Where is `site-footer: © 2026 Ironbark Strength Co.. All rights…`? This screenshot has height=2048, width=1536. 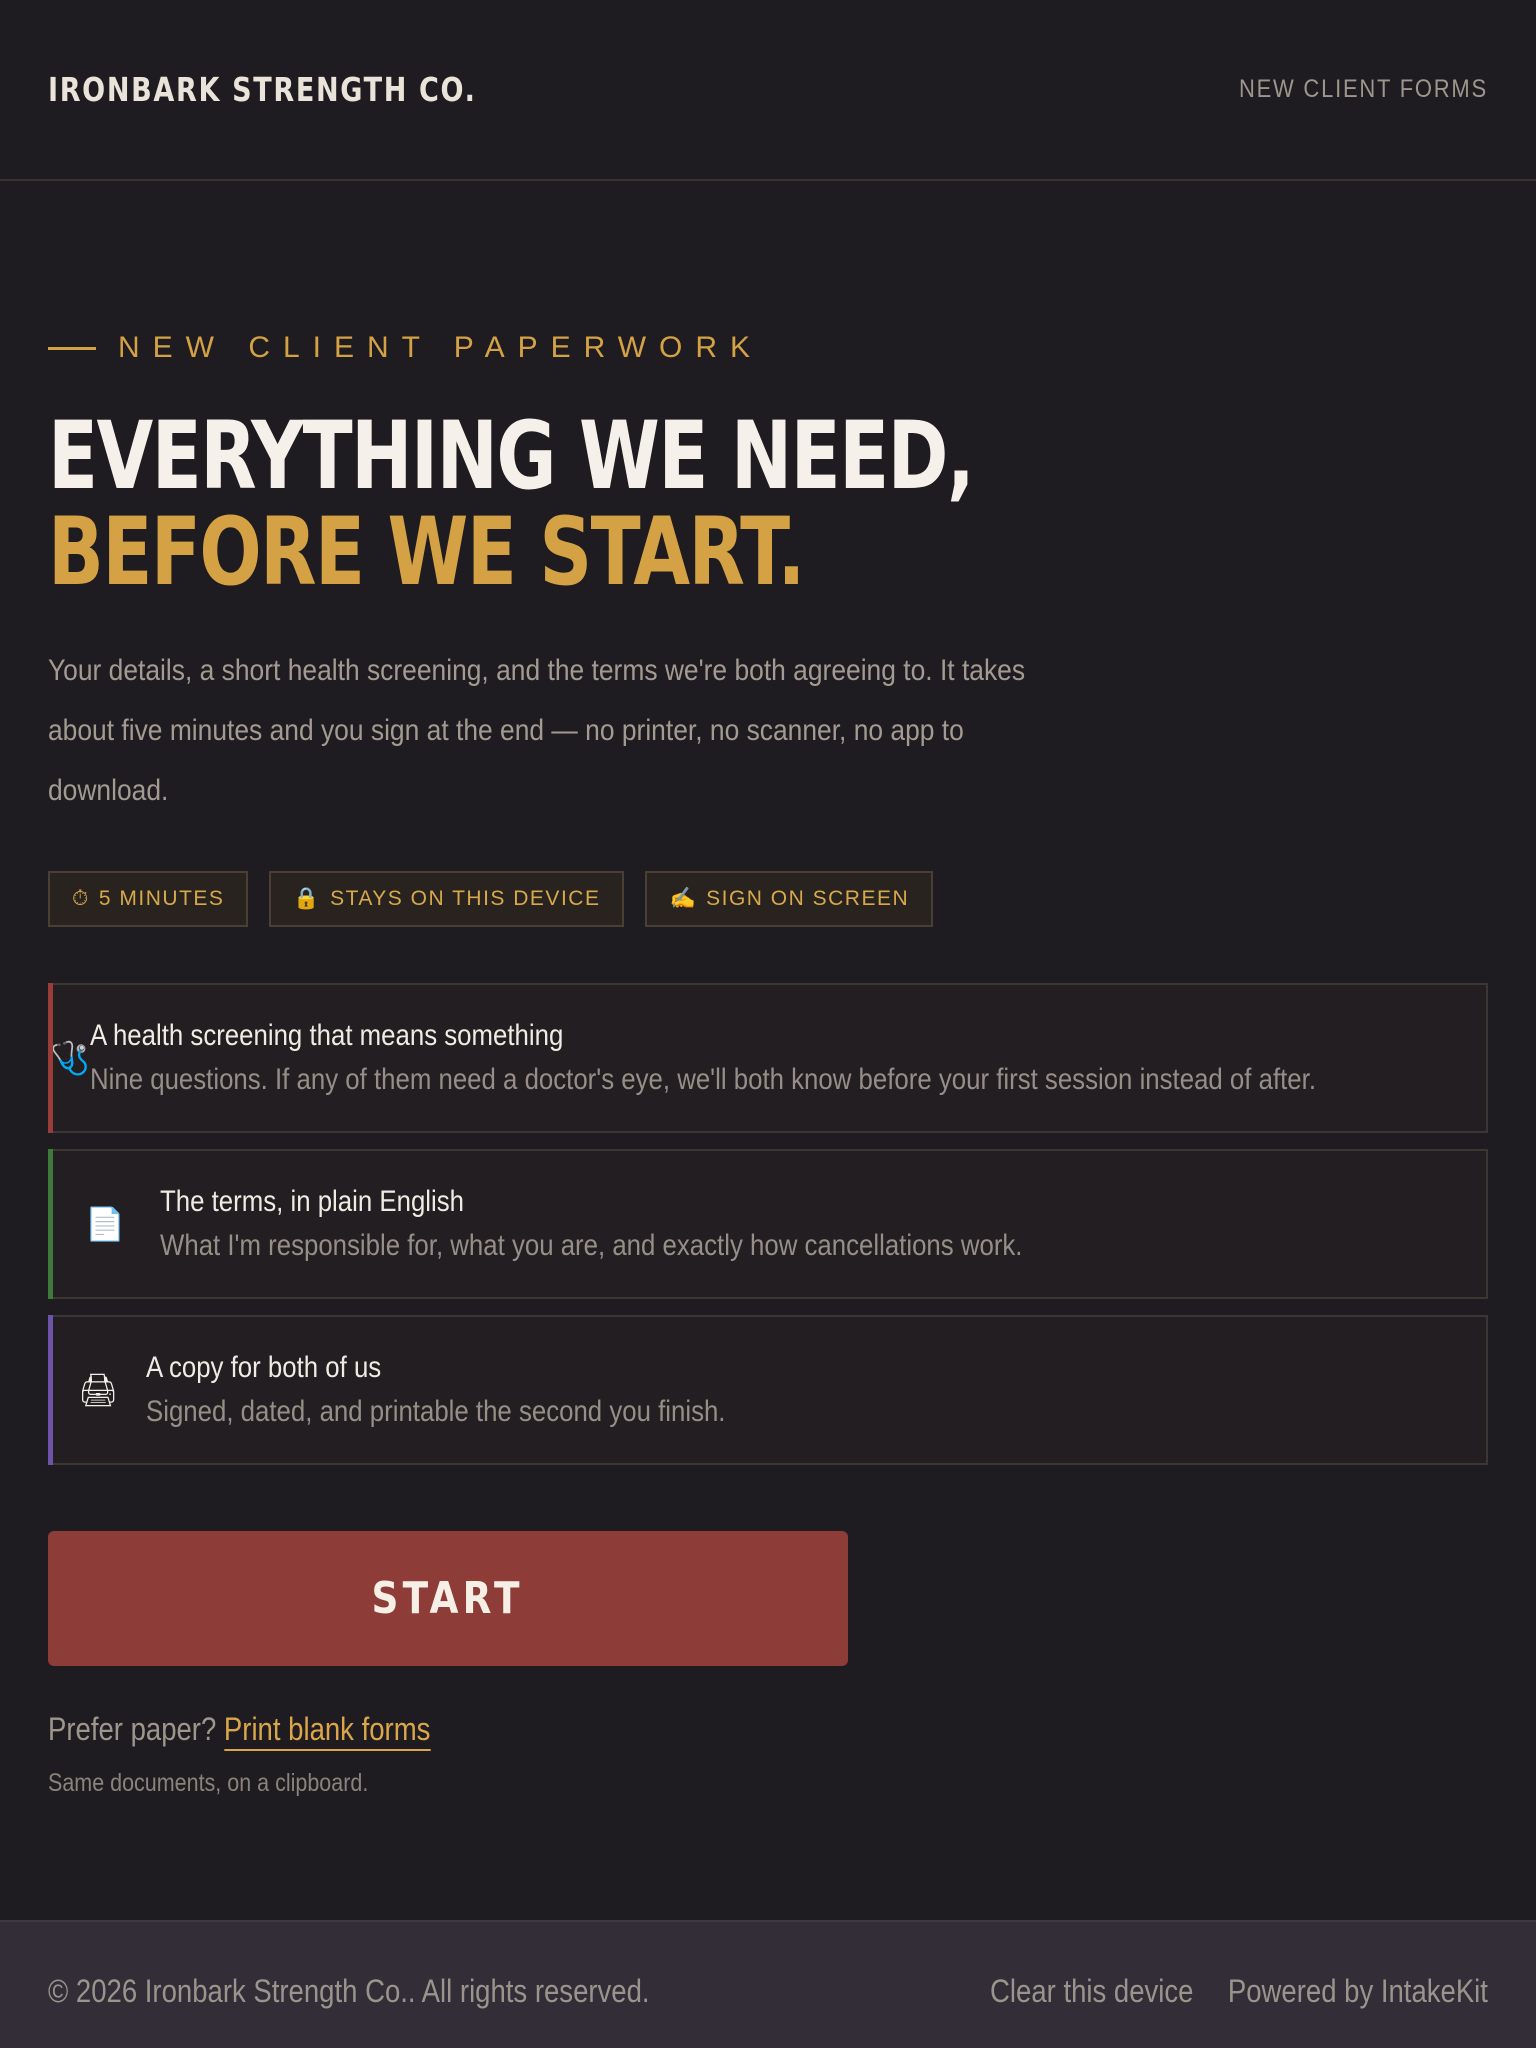
site-footer: © 2026 Ironbark Strength Co.. All rights… is located at coordinates (768, 1984).